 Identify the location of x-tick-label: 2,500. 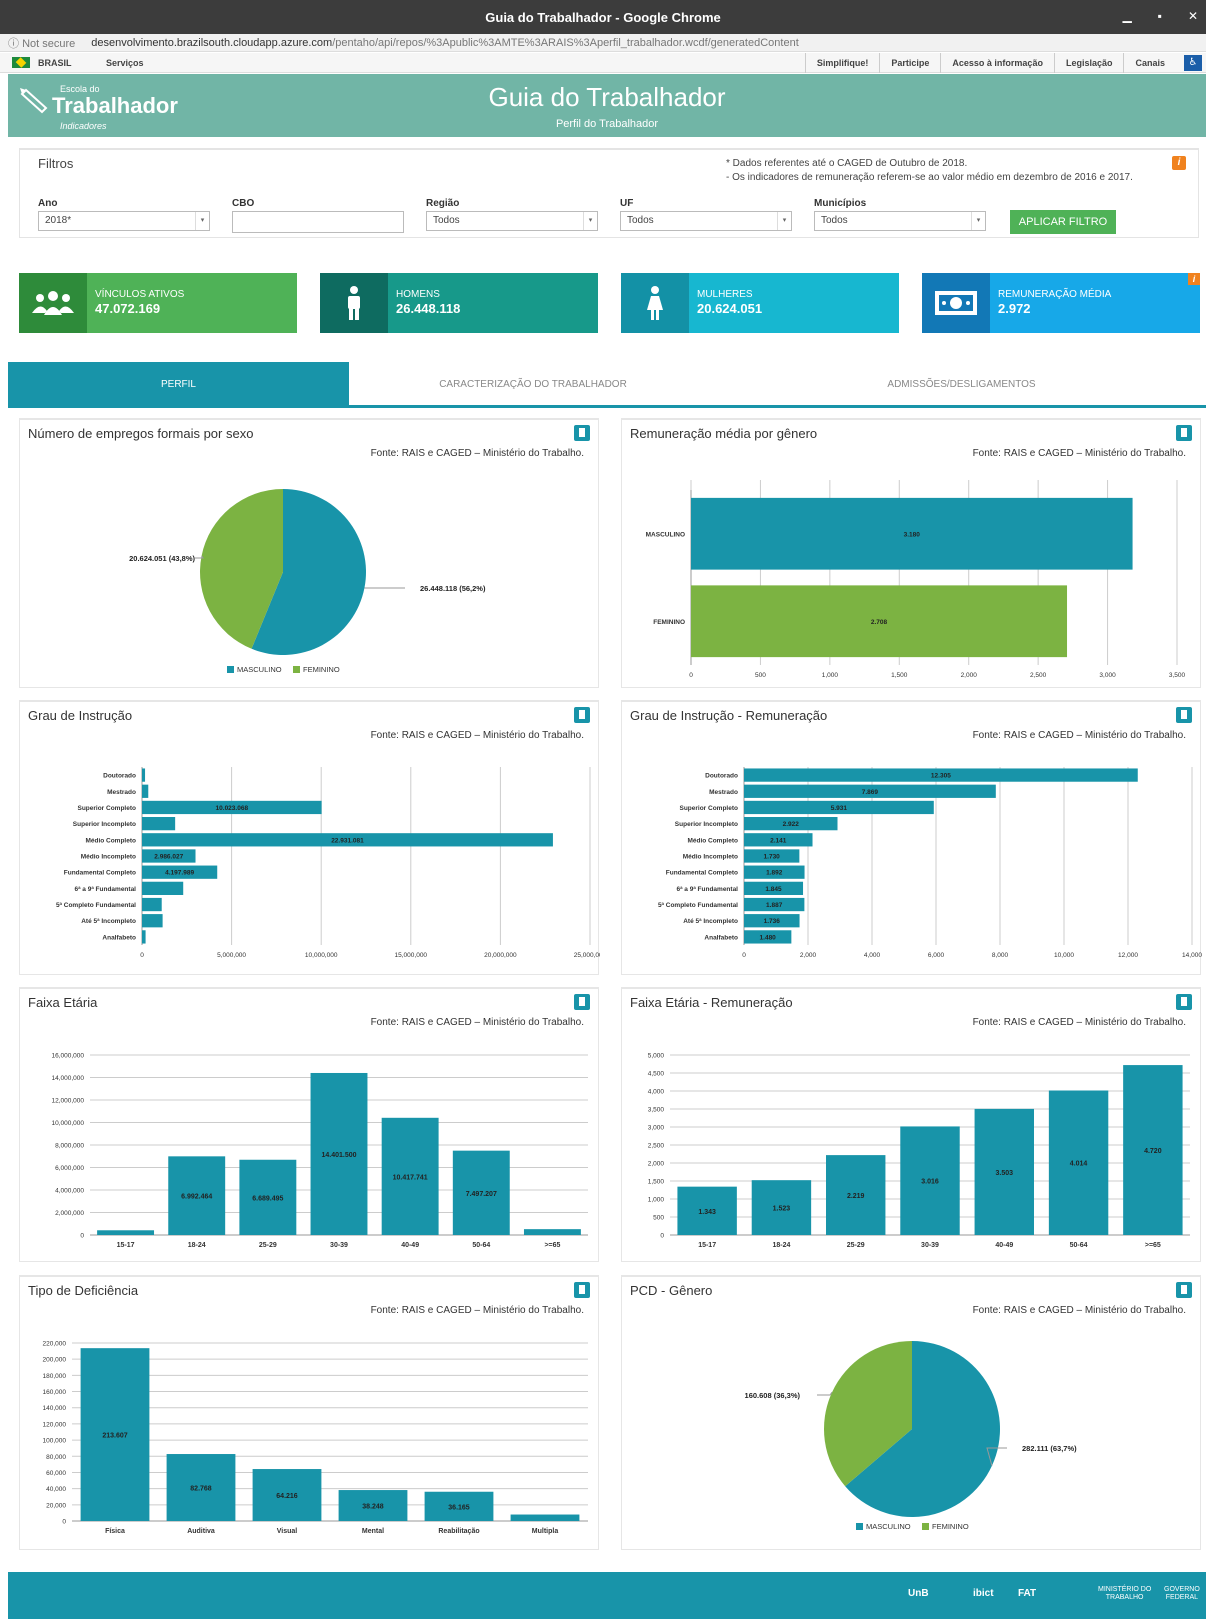
(1038, 675).